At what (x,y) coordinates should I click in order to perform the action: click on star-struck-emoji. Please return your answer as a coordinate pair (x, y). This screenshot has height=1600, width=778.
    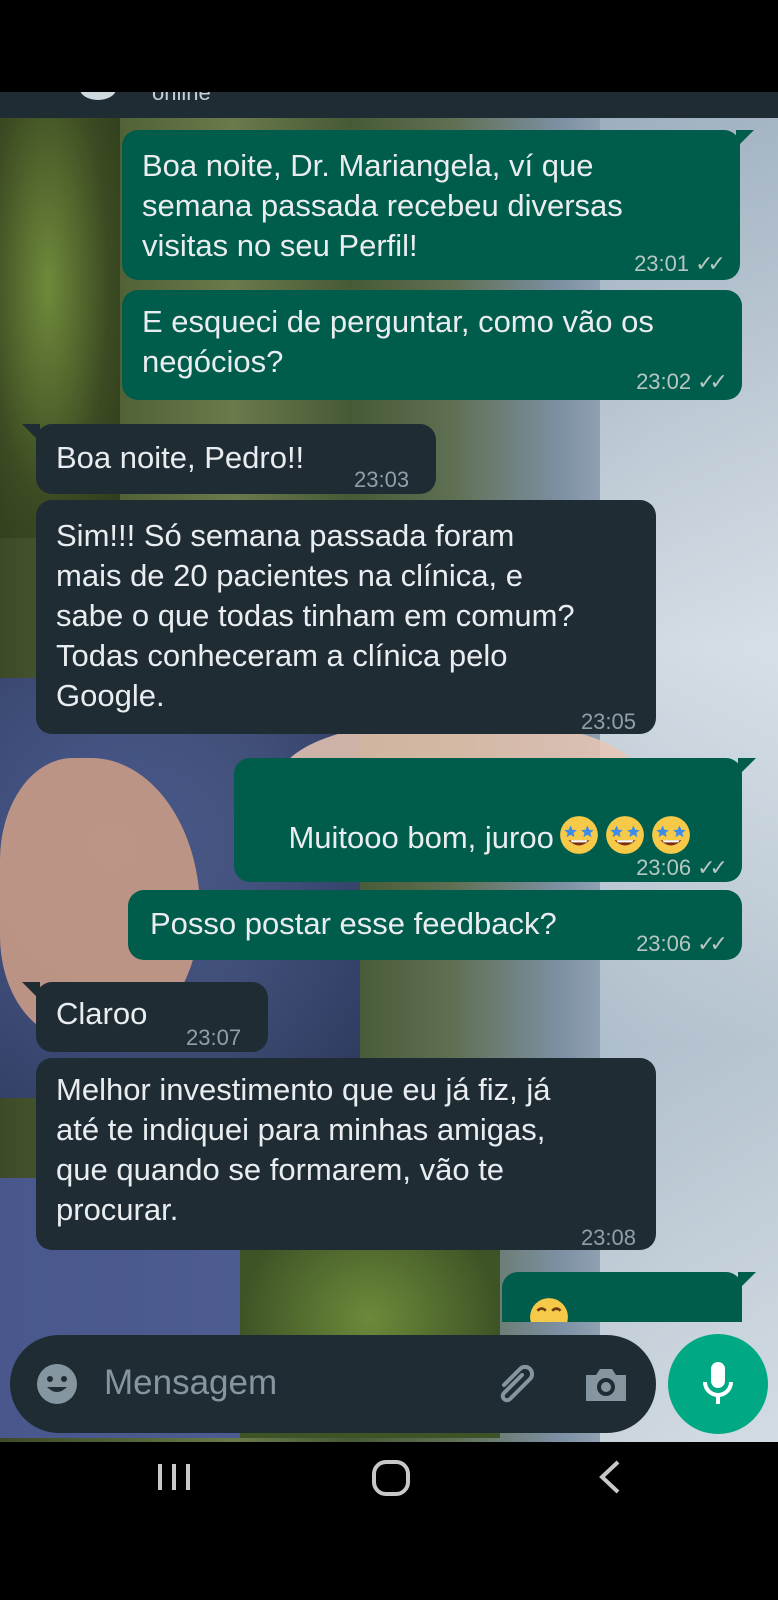
    Looking at the image, I should click on (579, 835).